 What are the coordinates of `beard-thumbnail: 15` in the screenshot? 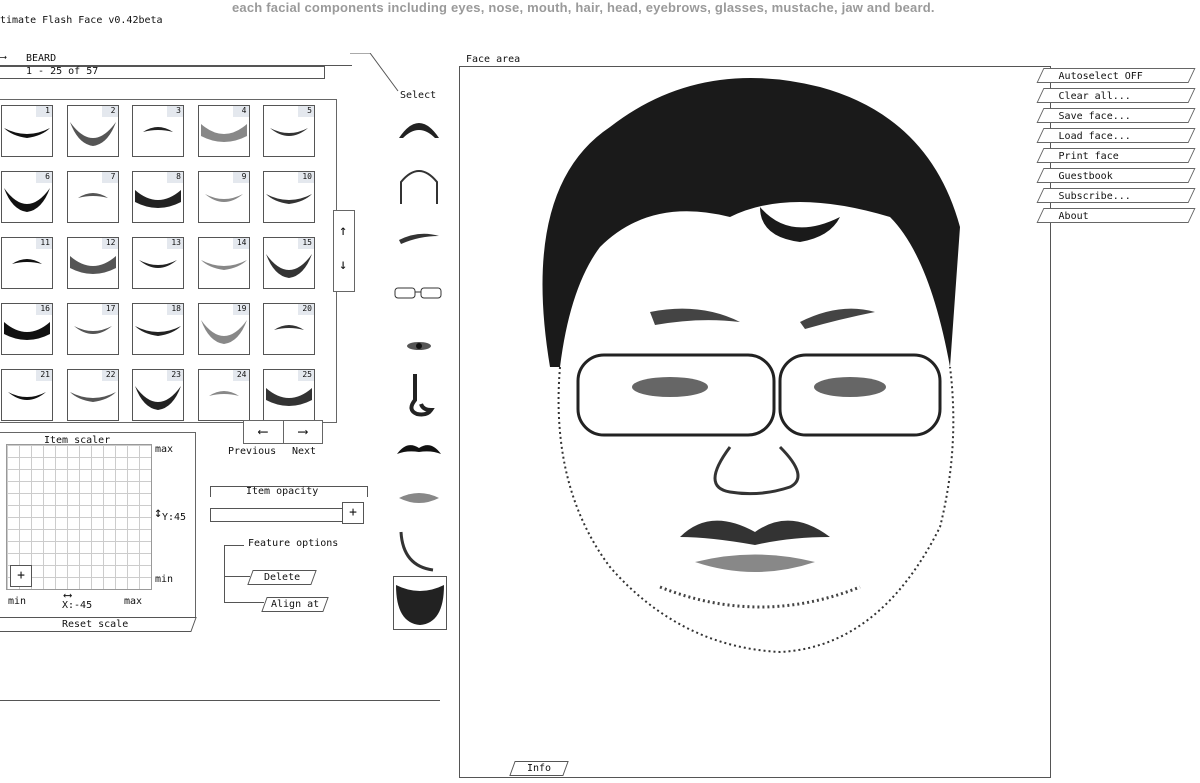 It's located at (289, 263).